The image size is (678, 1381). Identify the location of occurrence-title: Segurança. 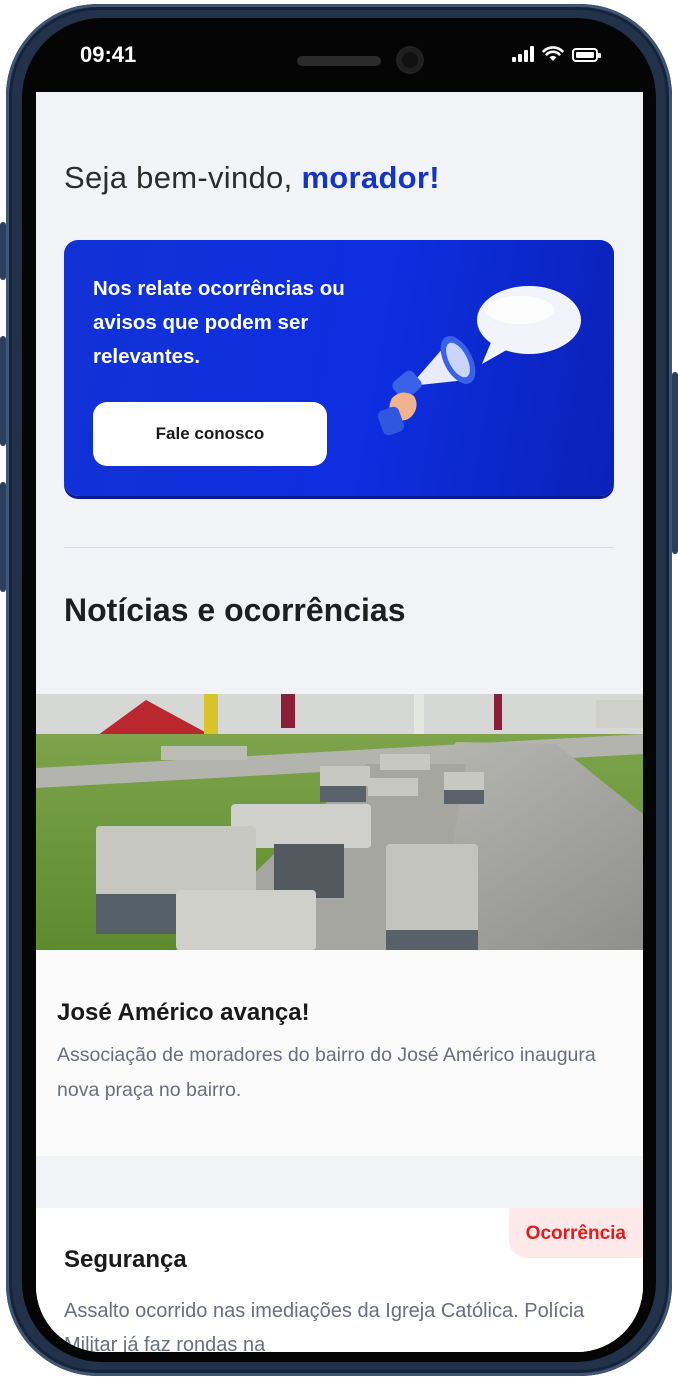
(125, 1259).